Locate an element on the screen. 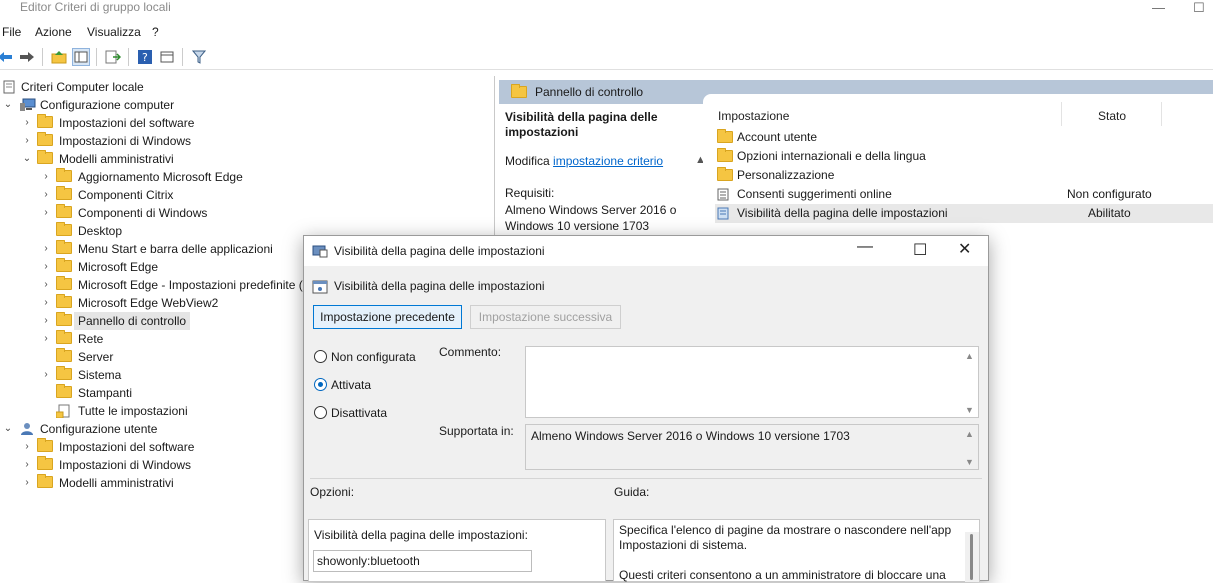 This screenshot has width=1213, height=583. back-icon is located at coordinates (7, 57).